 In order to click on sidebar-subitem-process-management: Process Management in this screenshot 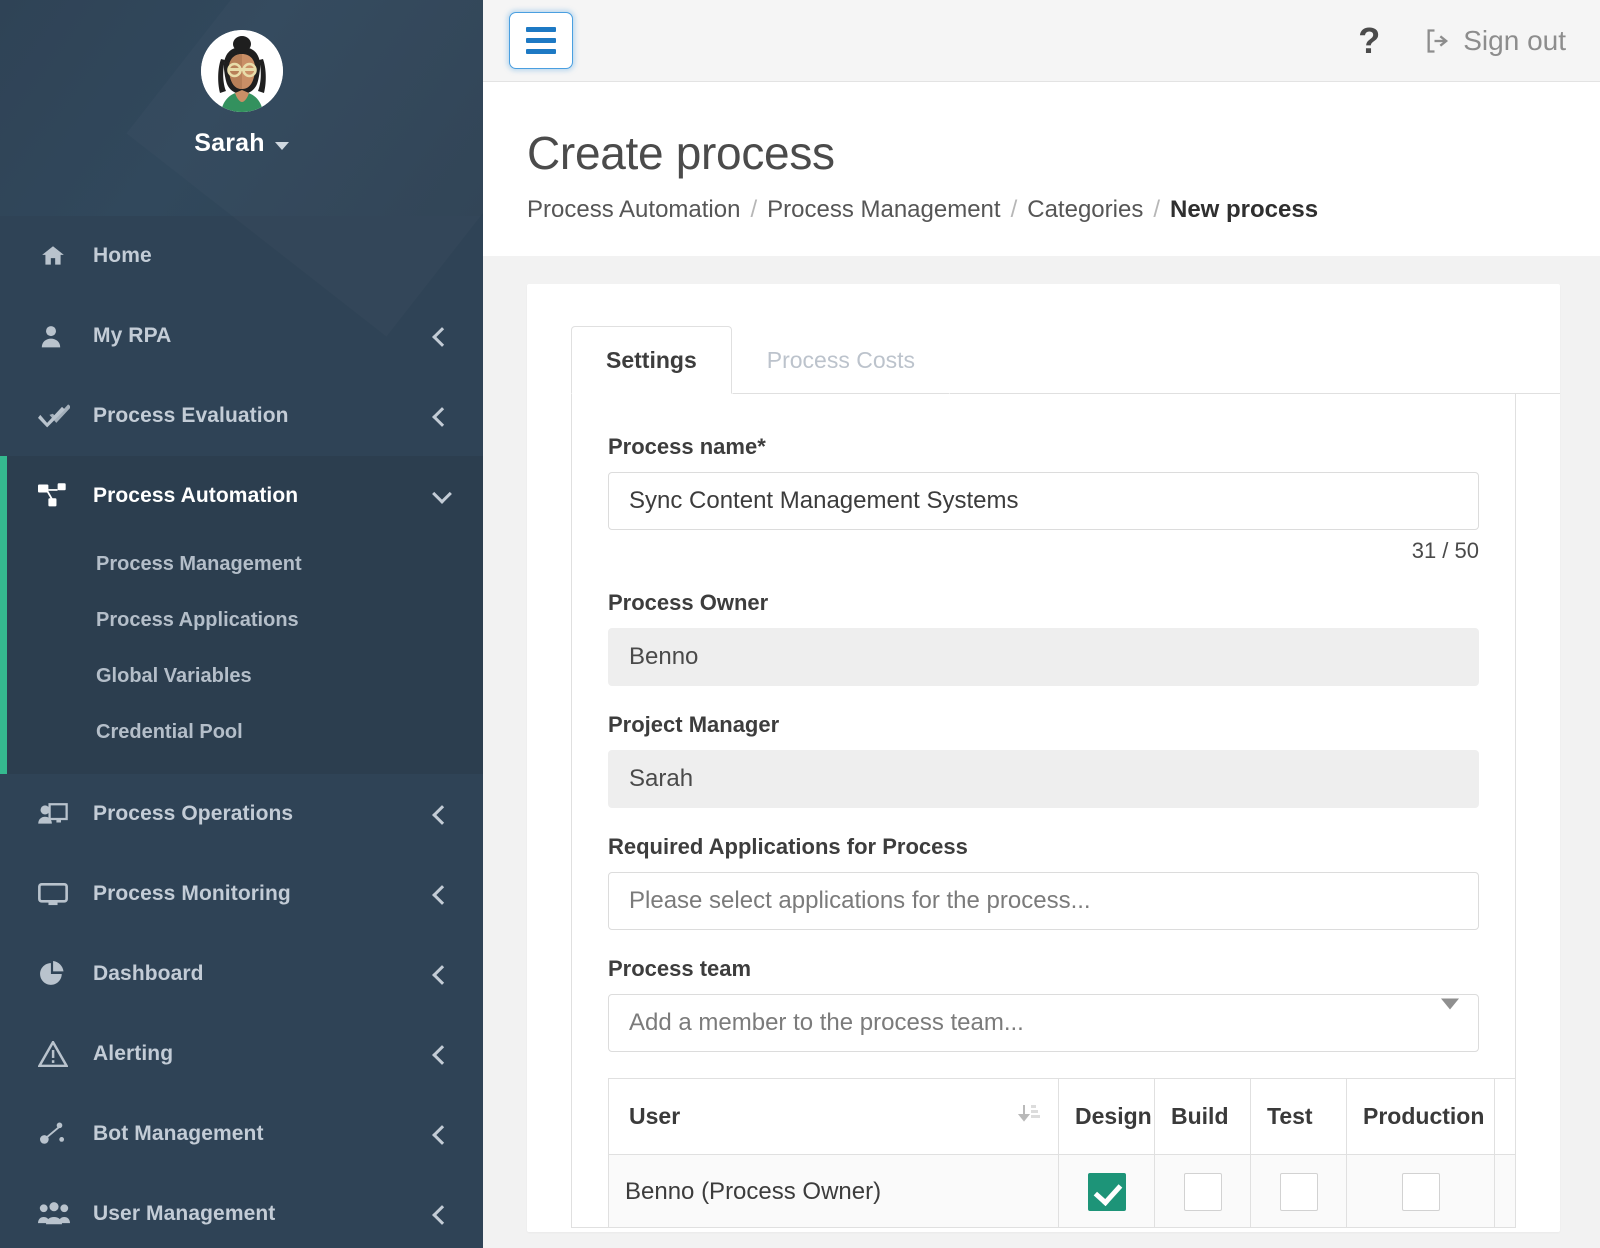, I will do `click(245, 564)`.